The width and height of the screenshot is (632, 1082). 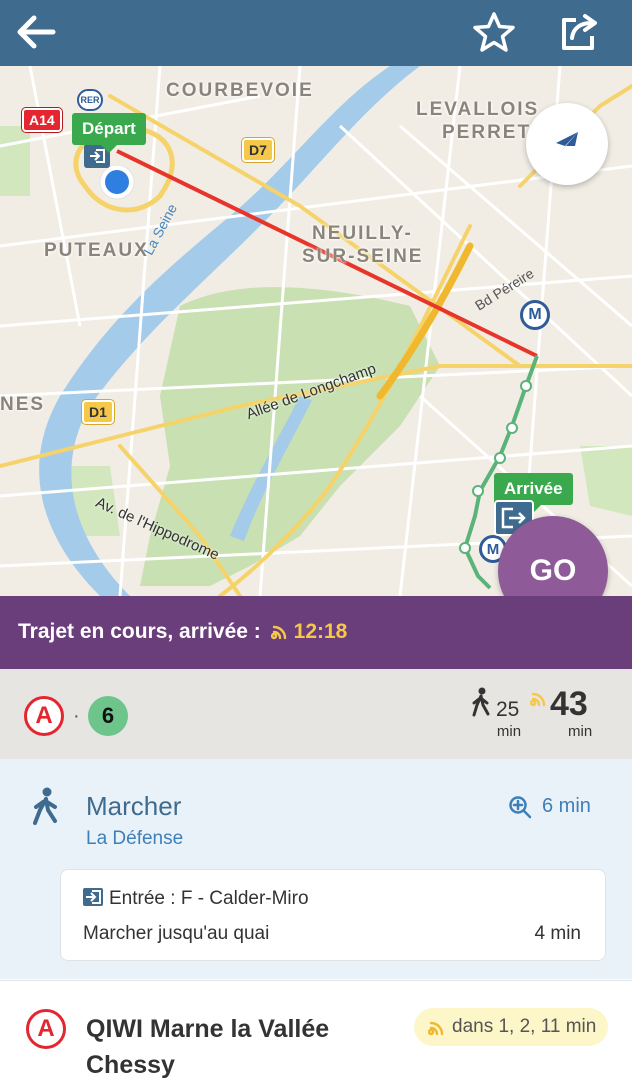 I want to click on rer-station-badge: RER, so click(x=90, y=100).